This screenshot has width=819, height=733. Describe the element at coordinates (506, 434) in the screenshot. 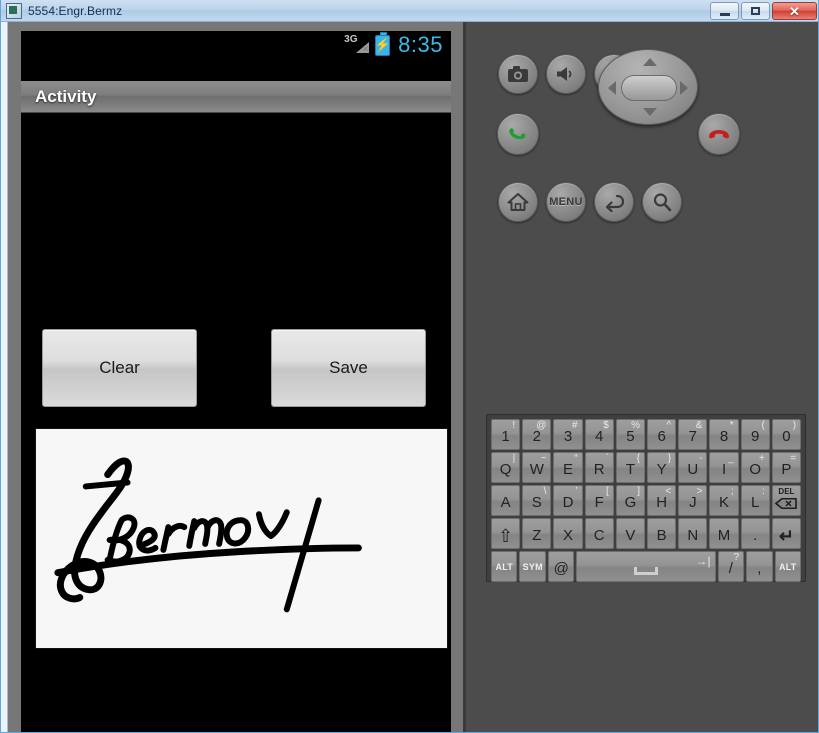

I see `key-1: 1!` at that location.